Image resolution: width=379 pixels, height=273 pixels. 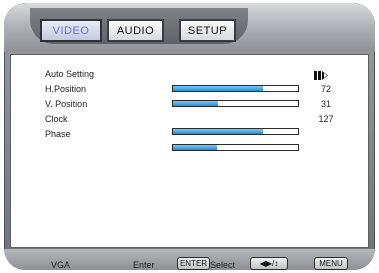 What do you see at coordinates (144, 265) in the screenshot?
I see `enter-label: Enter` at bounding box center [144, 265].